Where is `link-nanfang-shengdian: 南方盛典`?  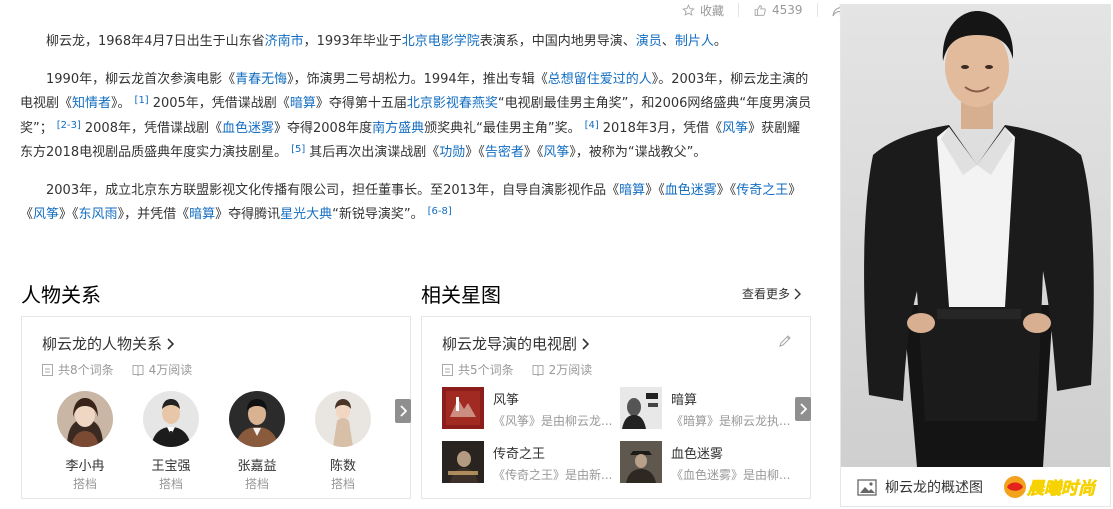
link-nanfang-shengdian: 南方盛典 is located at coordinates (398, 128).